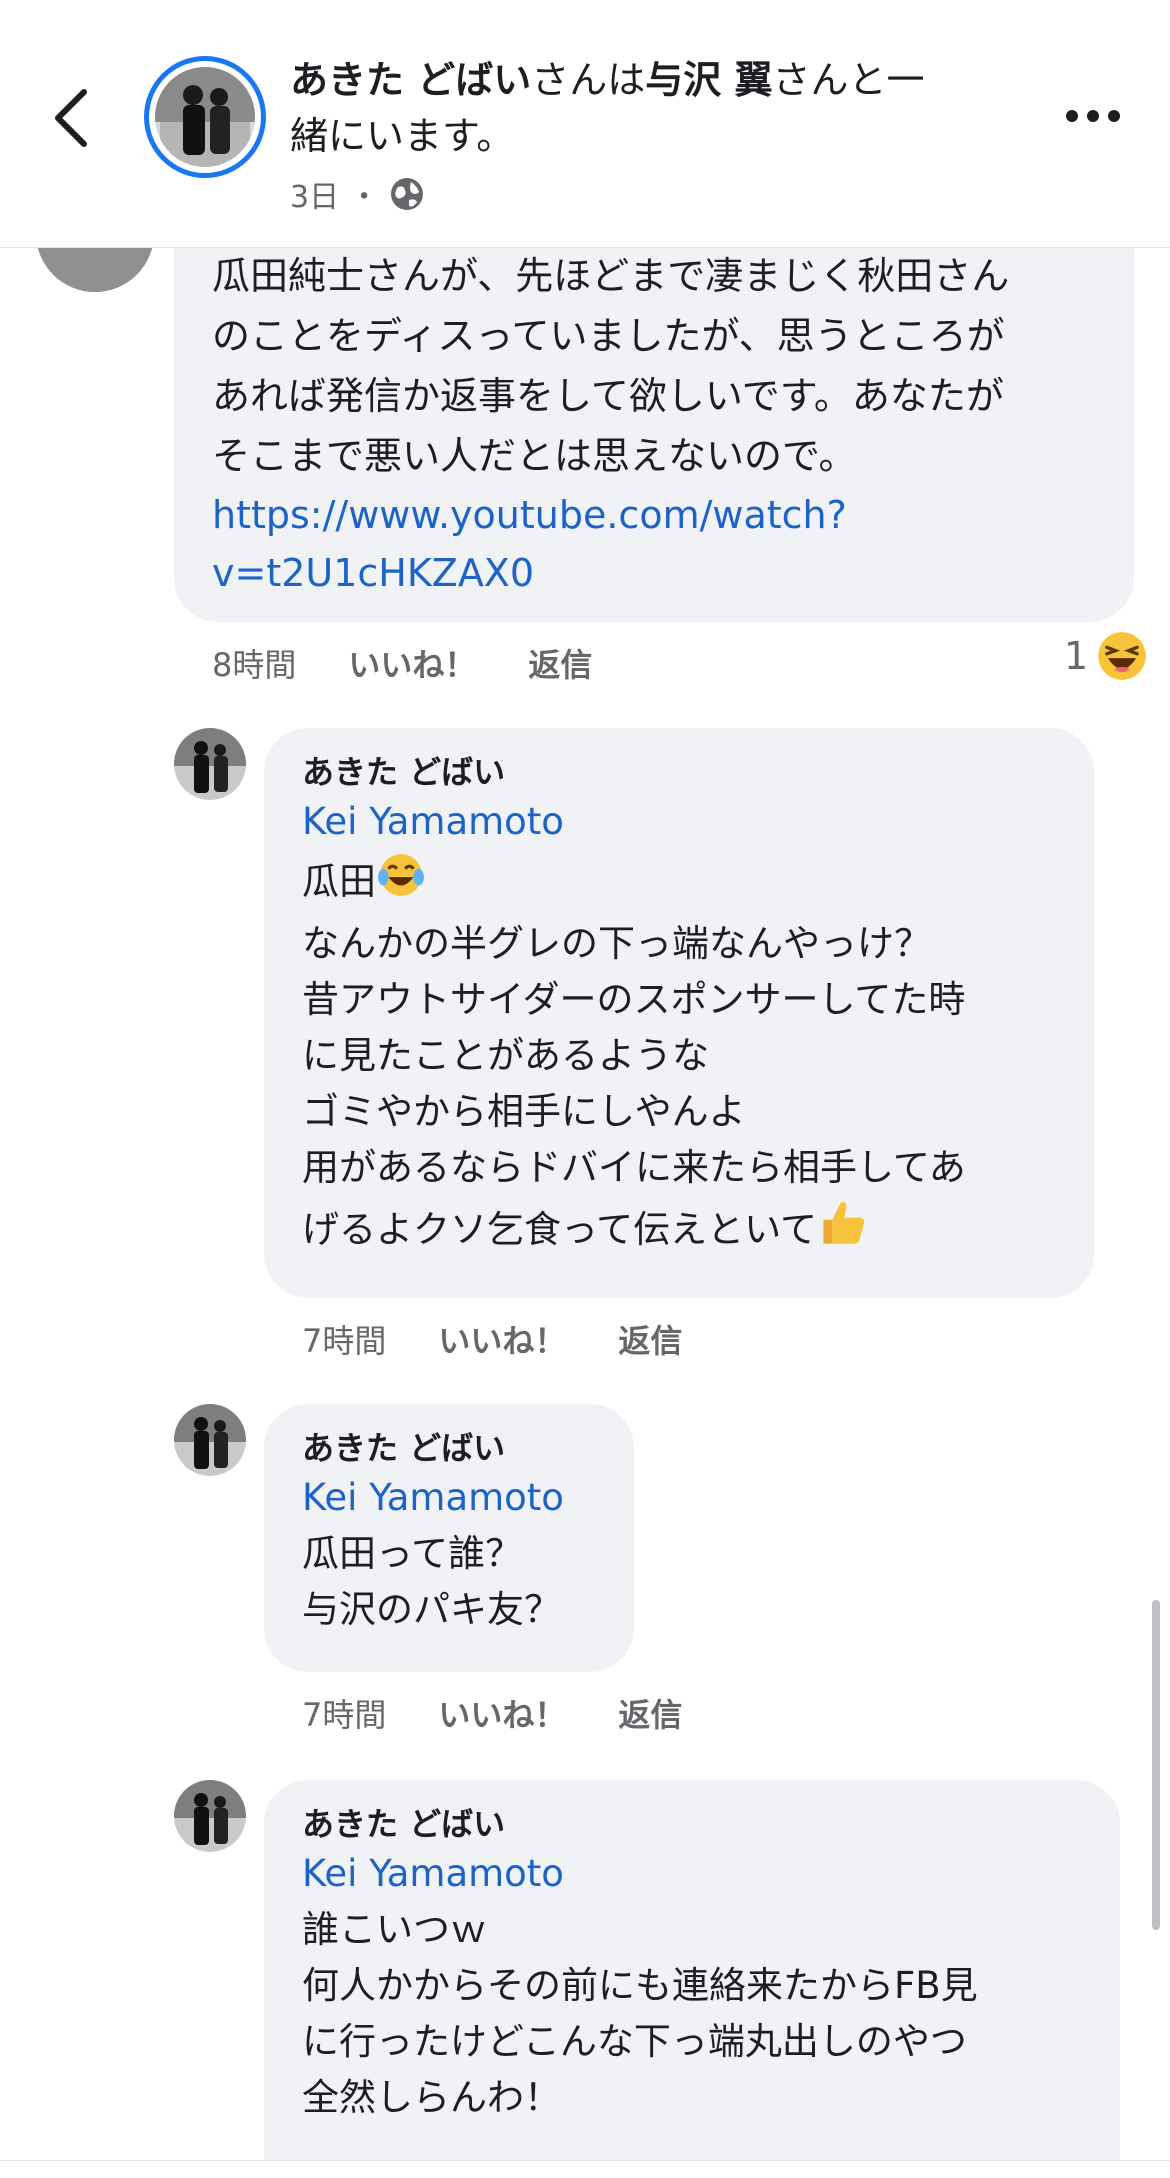  I want to click on comment-text-line: あれば発信か返事をして欲しいです。あなたが, so click(608, 396).